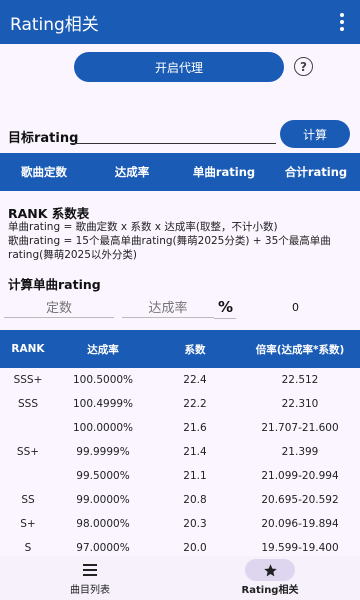  I want to click on rank-cell: SSS+, so click(28, 380).